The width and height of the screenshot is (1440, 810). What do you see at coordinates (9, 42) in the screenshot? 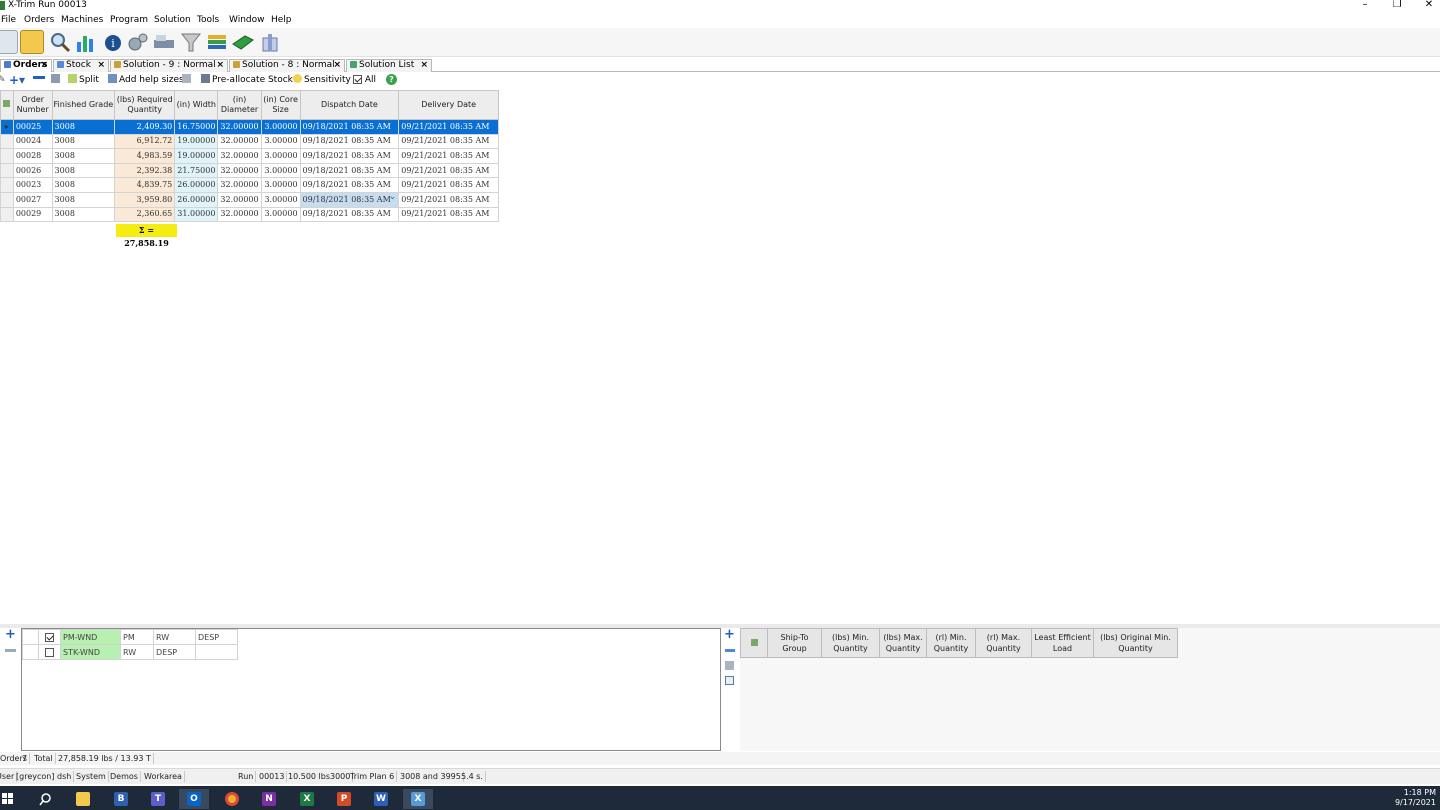
I see `new-file-icon` at bounding box center [9, 42].